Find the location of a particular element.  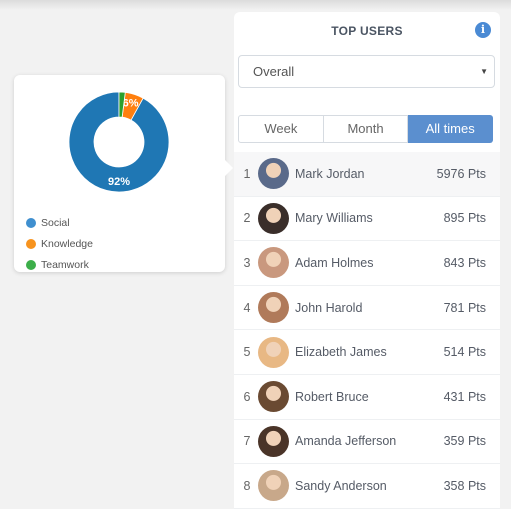

legend-label: Teamwork is located at coordinates (65, 264).